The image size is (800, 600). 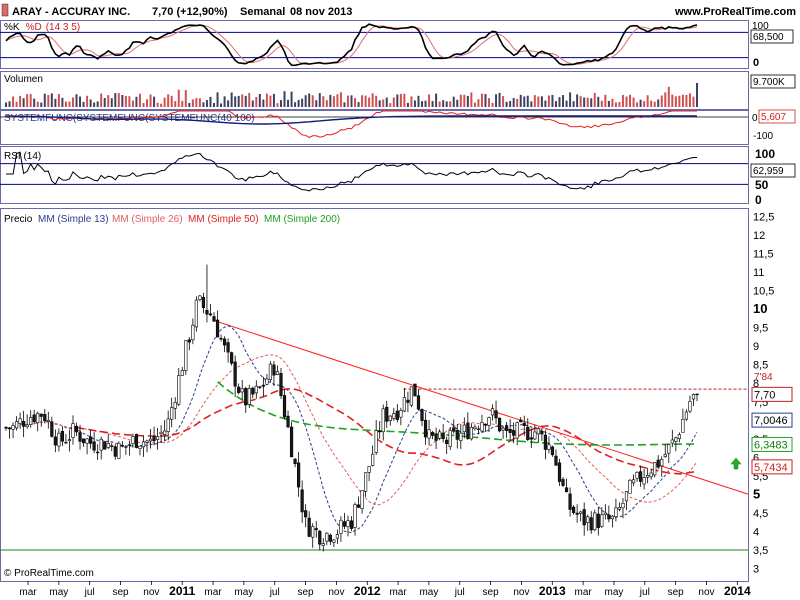 I want to click on header-site: www.ProRealTime.com, so click(x=735, y=12).